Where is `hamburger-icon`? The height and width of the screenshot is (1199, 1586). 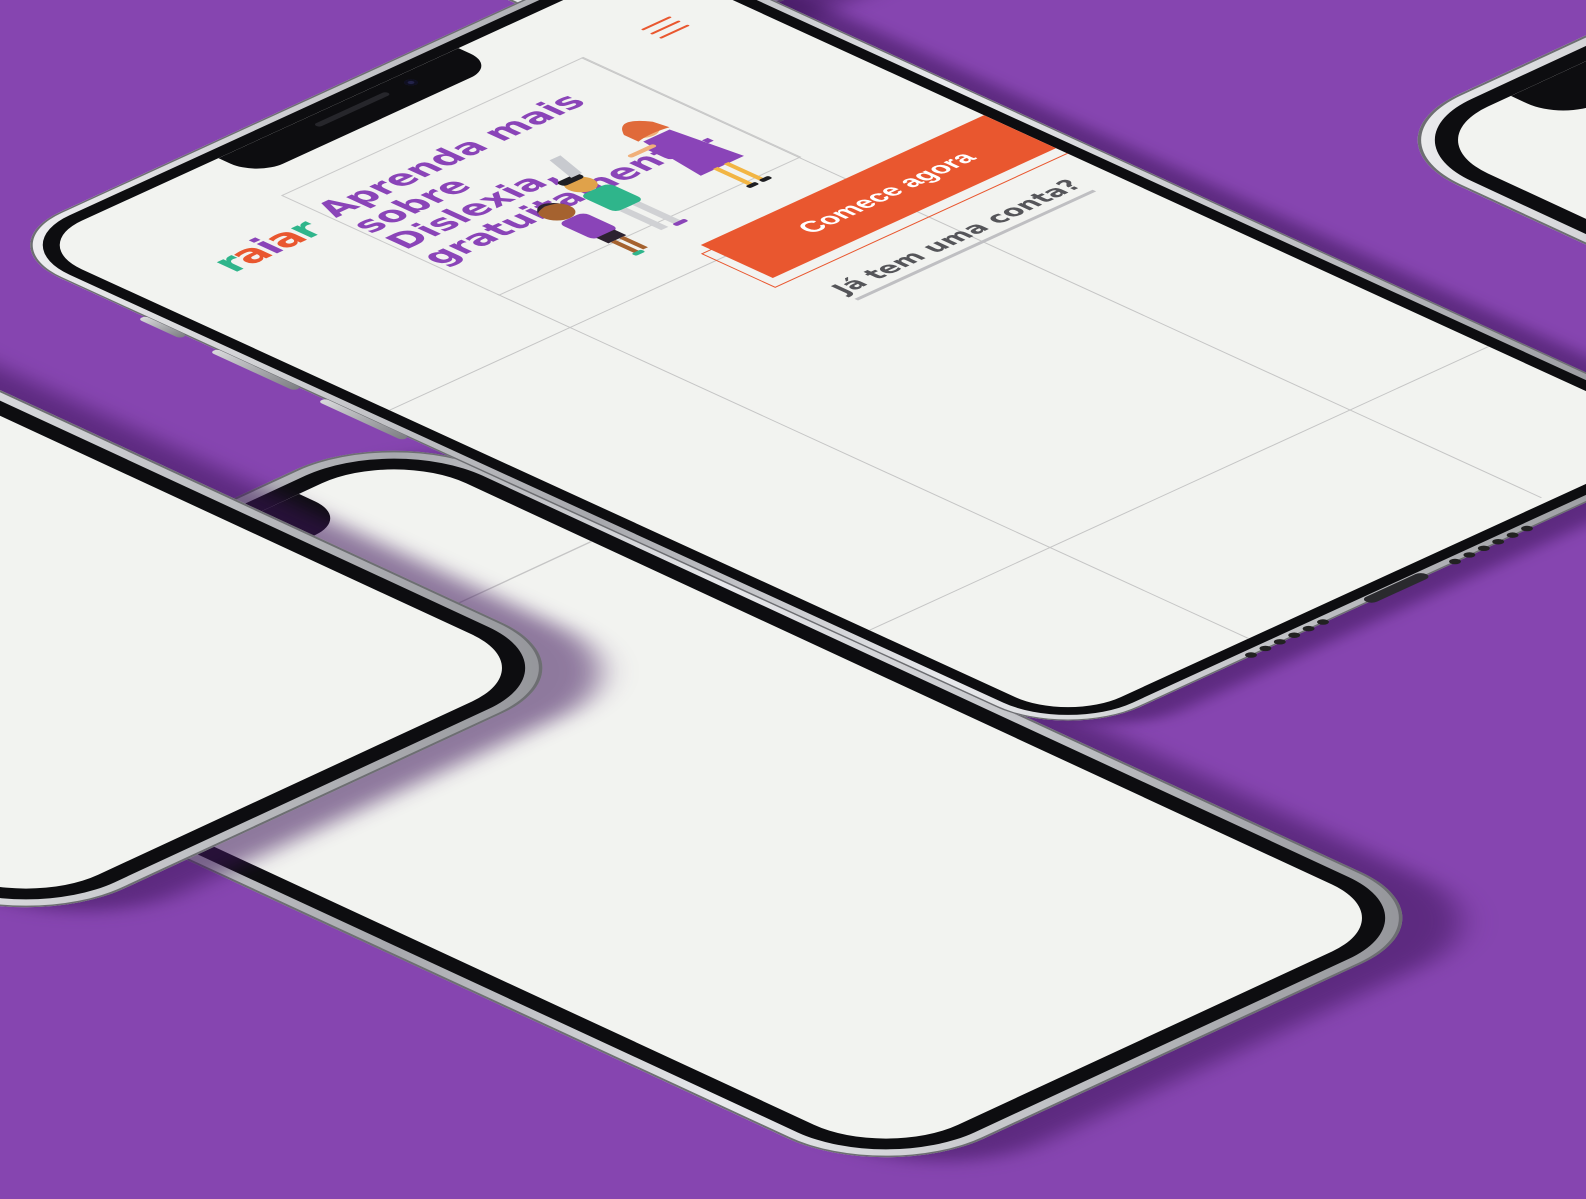 hamburger-icon is located at coordinates (667, 28).